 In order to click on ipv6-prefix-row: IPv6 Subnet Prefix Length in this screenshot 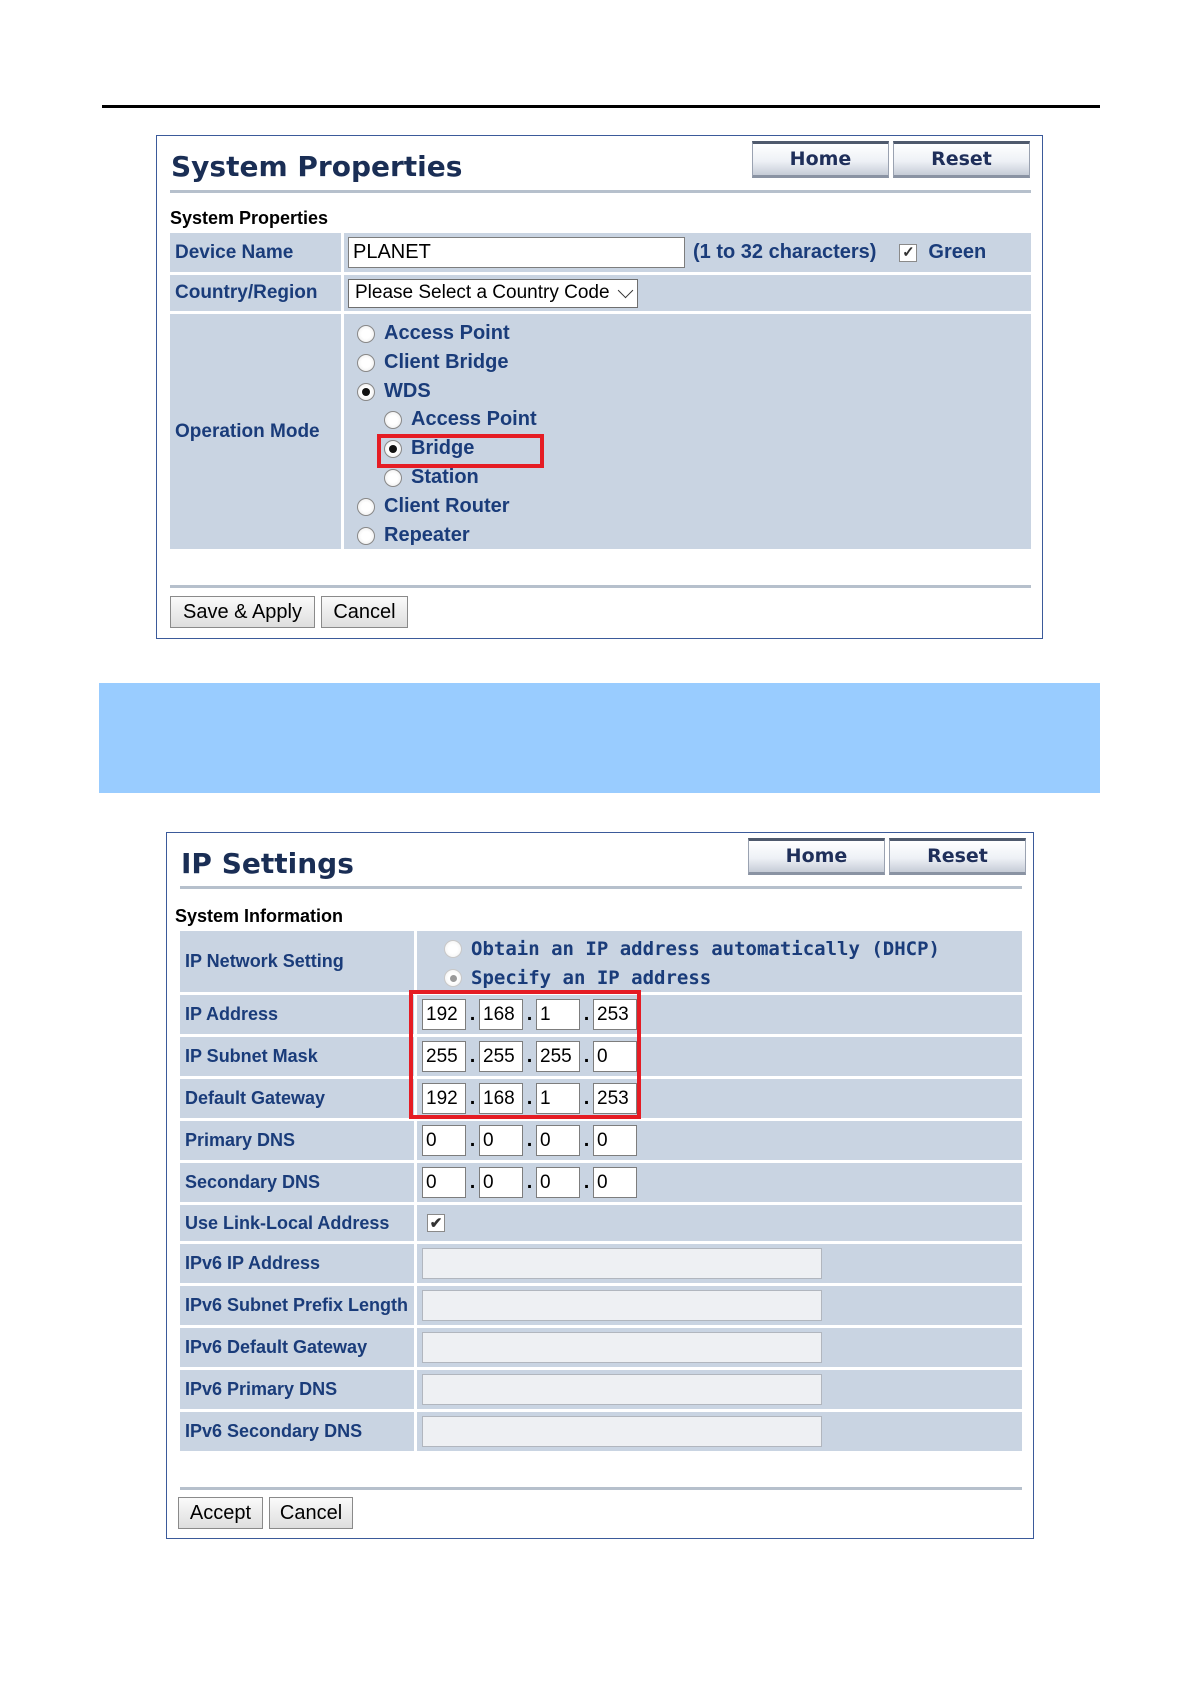, I will do `click(601, 1305)`.